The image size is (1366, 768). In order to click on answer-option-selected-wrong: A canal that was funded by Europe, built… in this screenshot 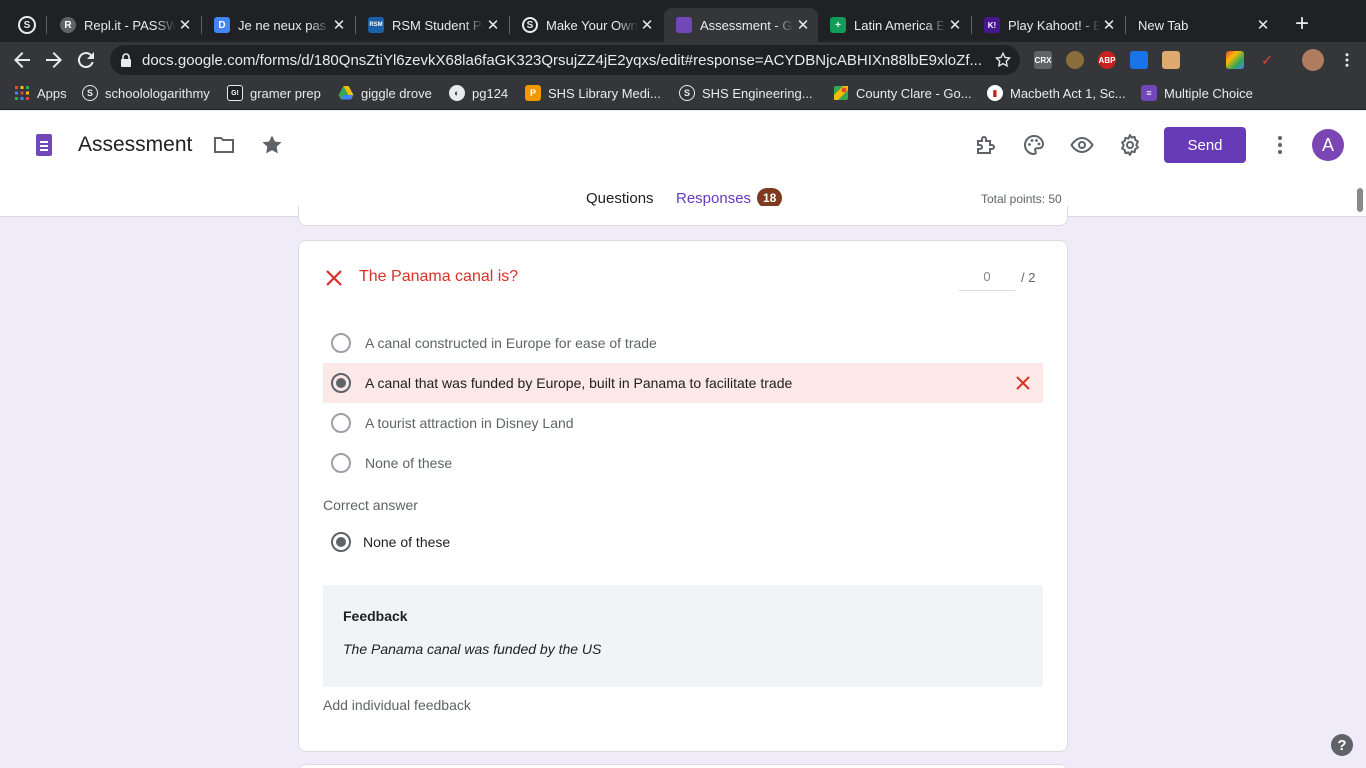, I will do `click(683, 383)`.